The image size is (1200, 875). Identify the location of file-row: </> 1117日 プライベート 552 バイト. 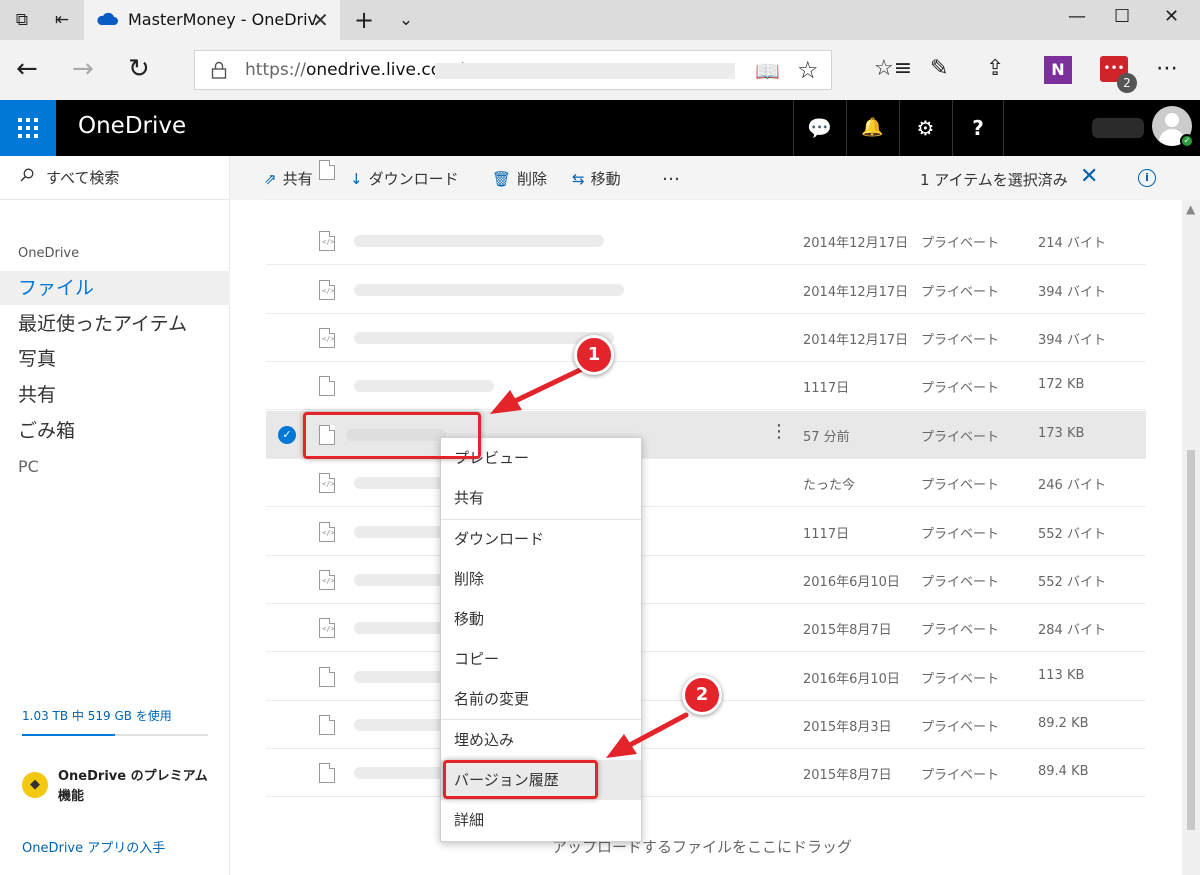
(706, 532).